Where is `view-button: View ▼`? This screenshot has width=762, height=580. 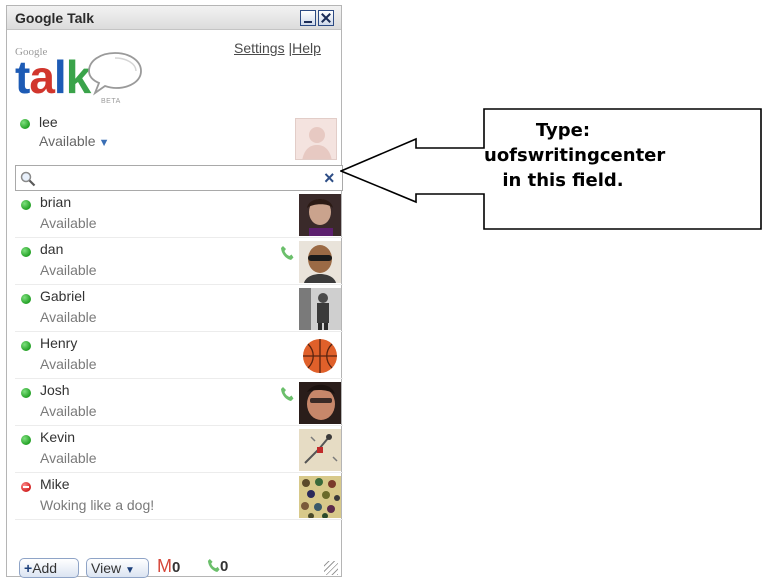
view-button: View ▼ is located at coordinates (117, 568).